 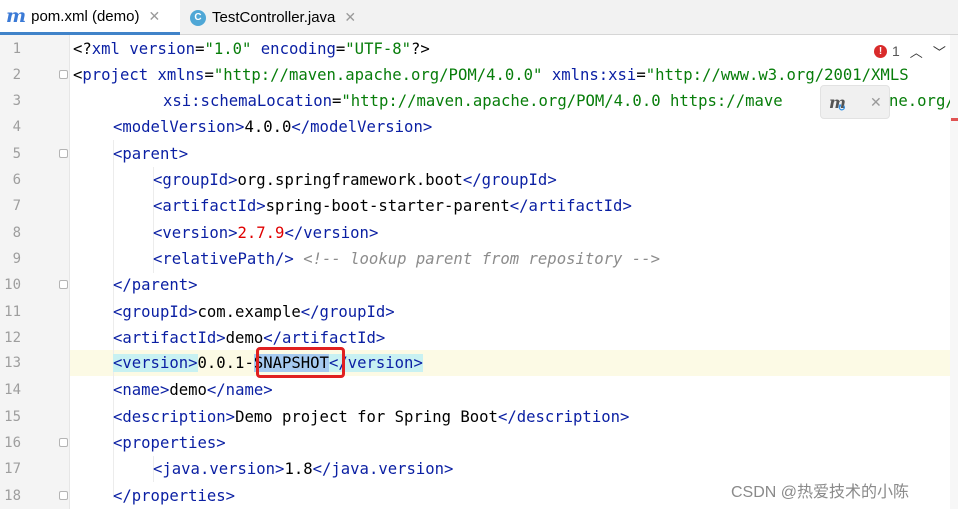 What do you see at coordinates (479, 443) in the screenshot?
I see `code-line: 16 <properties>` at bounding box center [479, 443].